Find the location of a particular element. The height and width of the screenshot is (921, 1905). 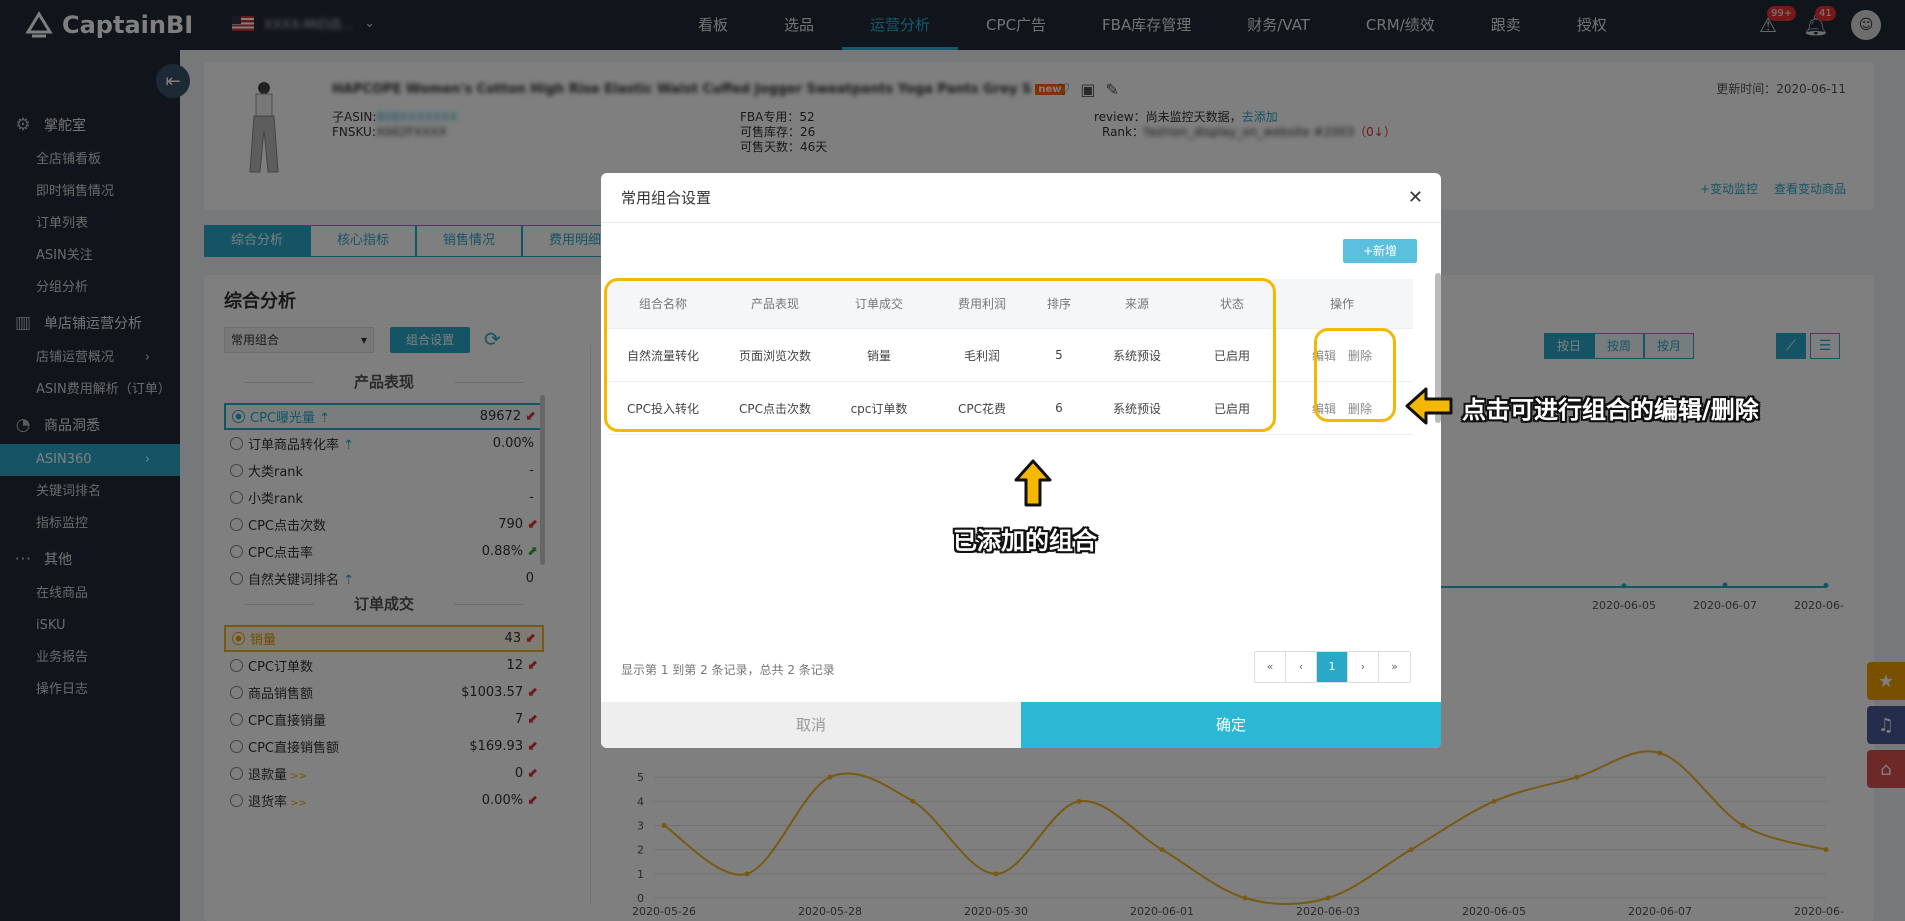

column-header: 操作 is located at coordinates (1341, 304).